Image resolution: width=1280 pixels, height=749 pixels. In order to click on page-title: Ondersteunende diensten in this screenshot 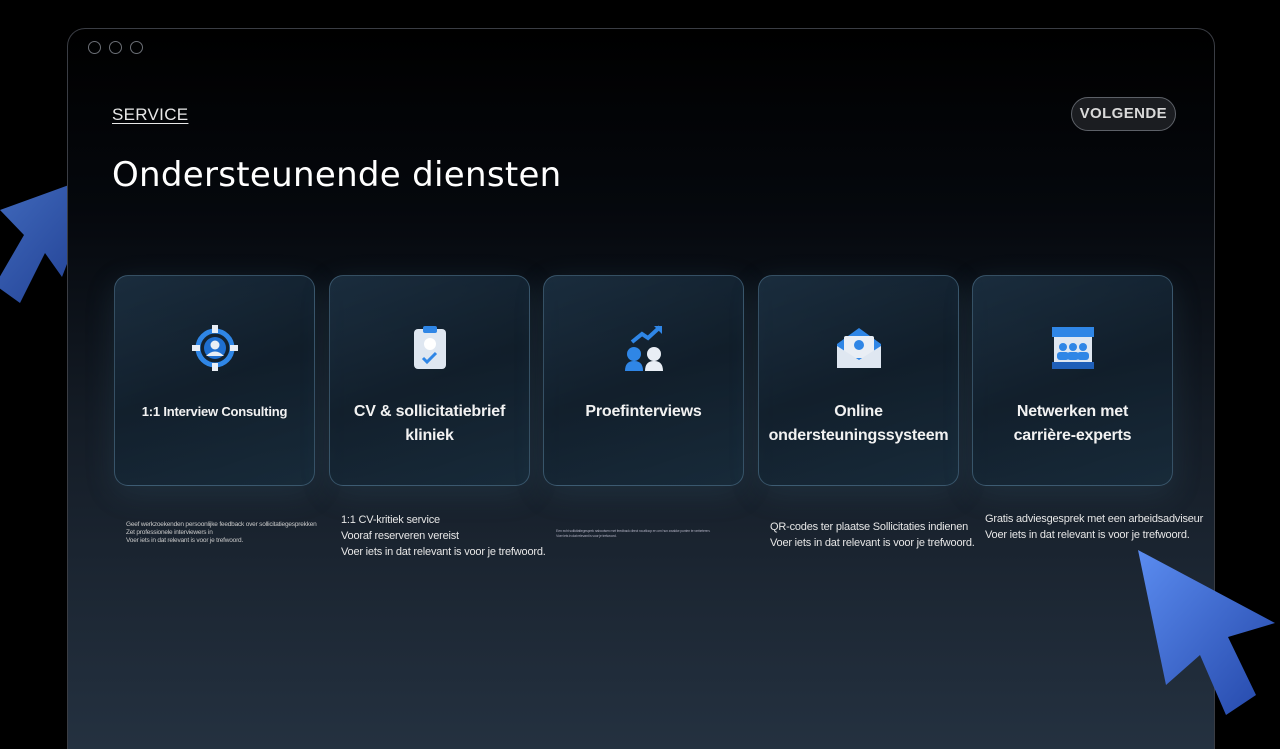, I will do `click(337, 175)`.